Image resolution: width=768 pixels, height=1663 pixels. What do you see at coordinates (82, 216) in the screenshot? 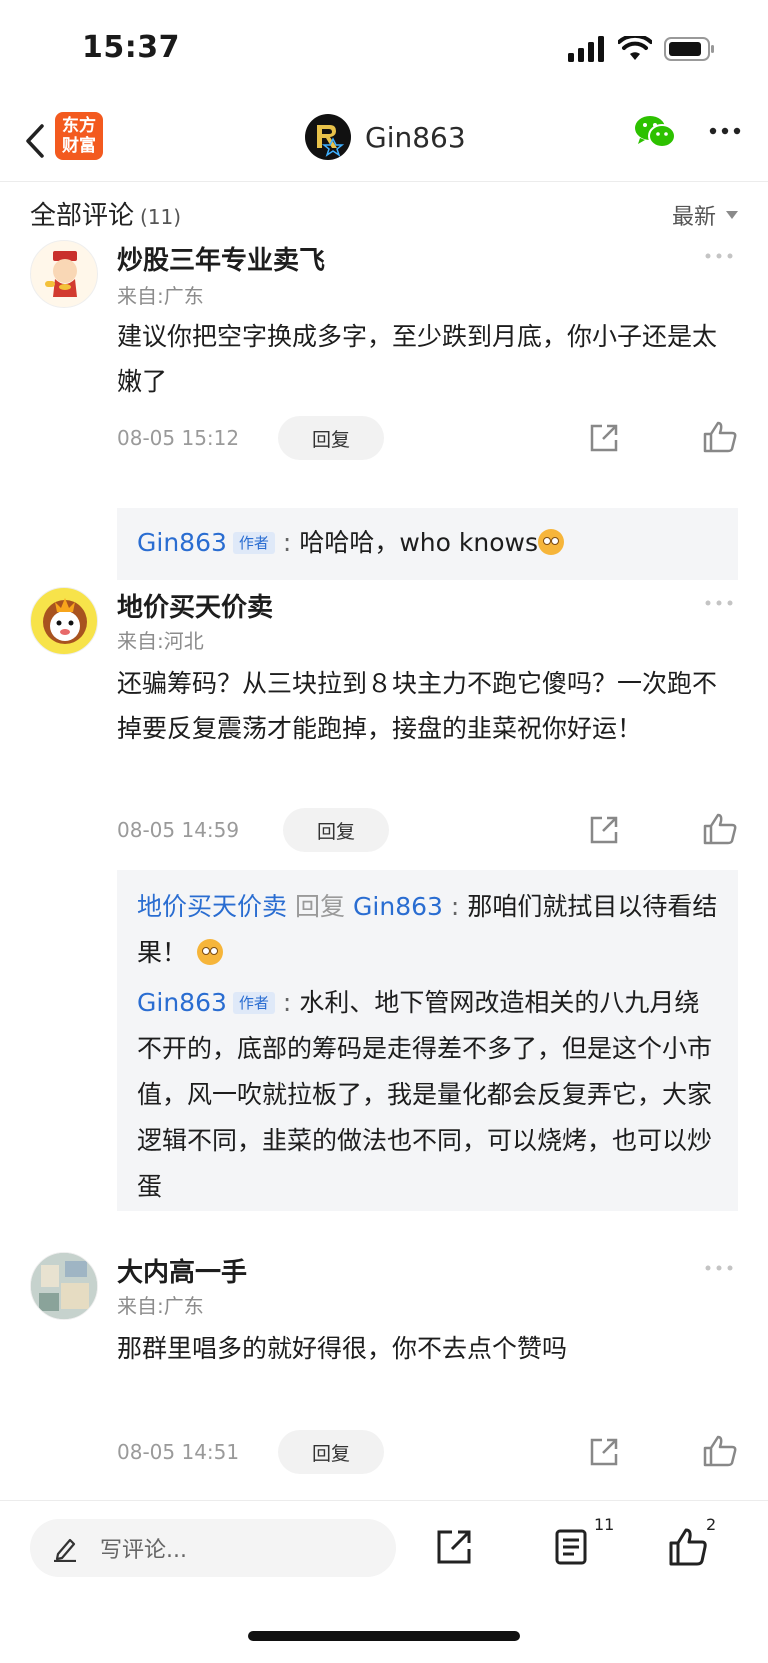
I see `comments-title: 全部评论` at bounding box center [82, 216].